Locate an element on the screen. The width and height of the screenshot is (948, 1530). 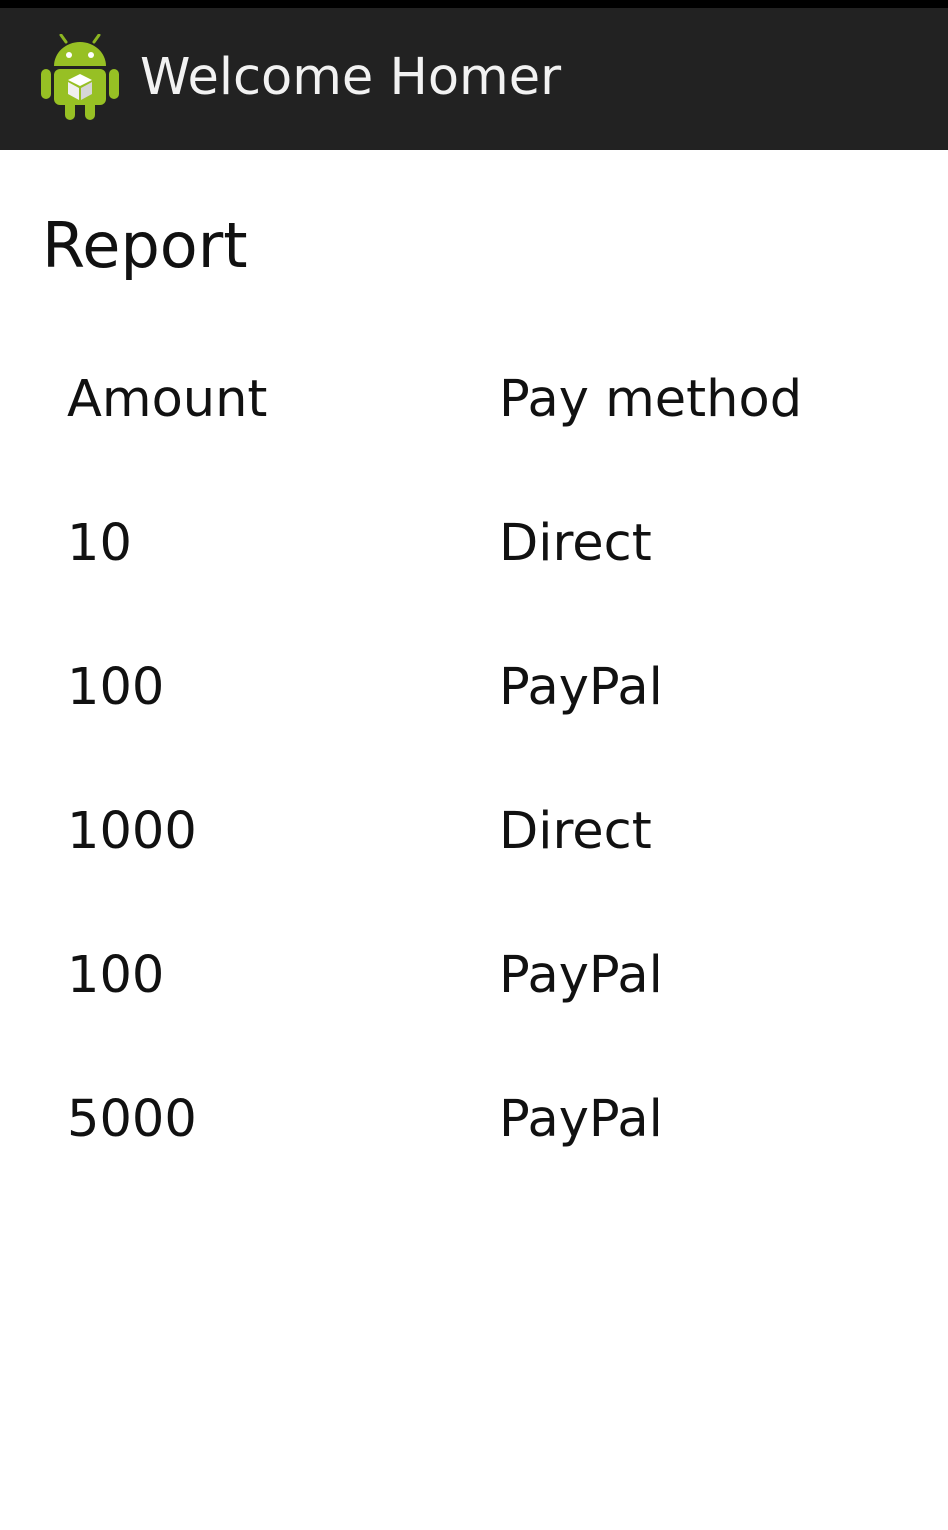
action-bar-title: Welcome Homer is located at coordinates (351, 77).